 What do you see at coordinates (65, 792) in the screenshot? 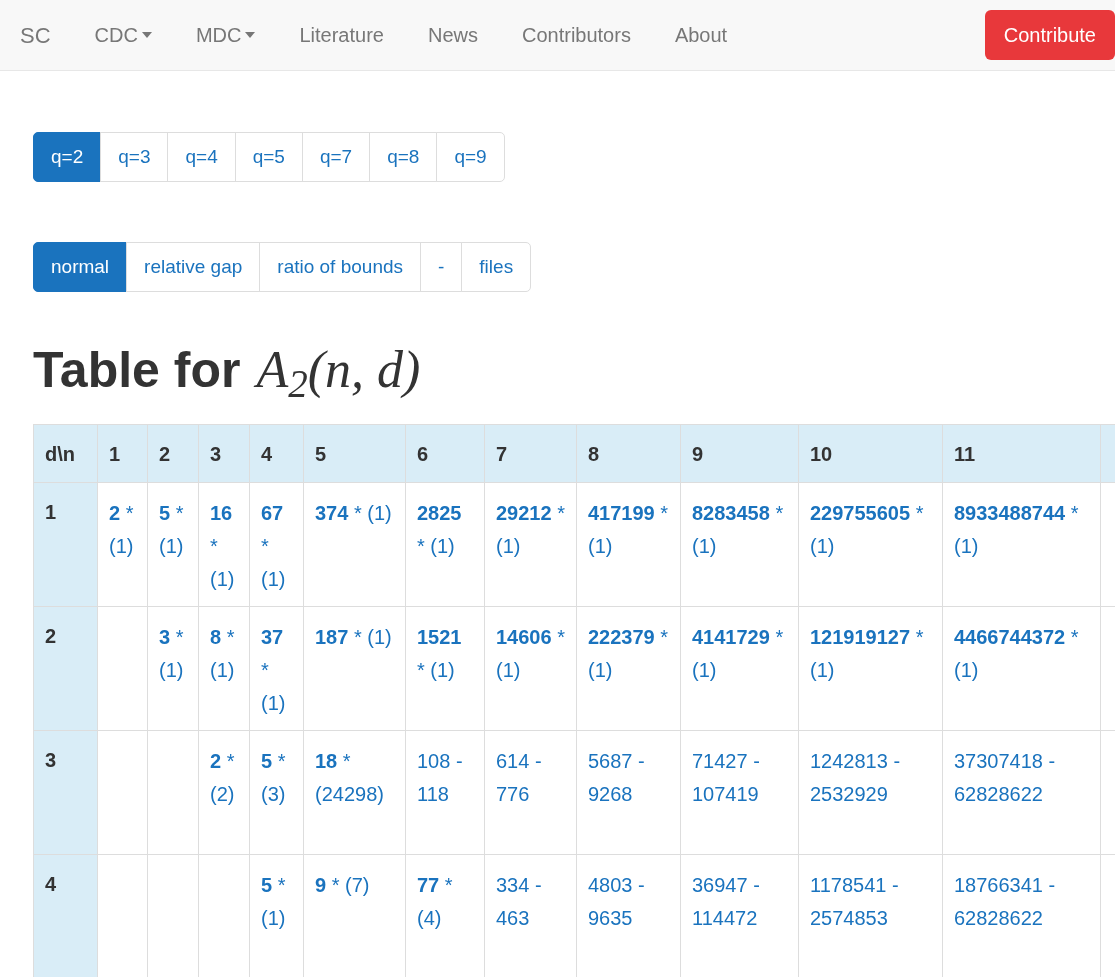
I see `row-header-cell: 3` at bounding box center [65, 792].